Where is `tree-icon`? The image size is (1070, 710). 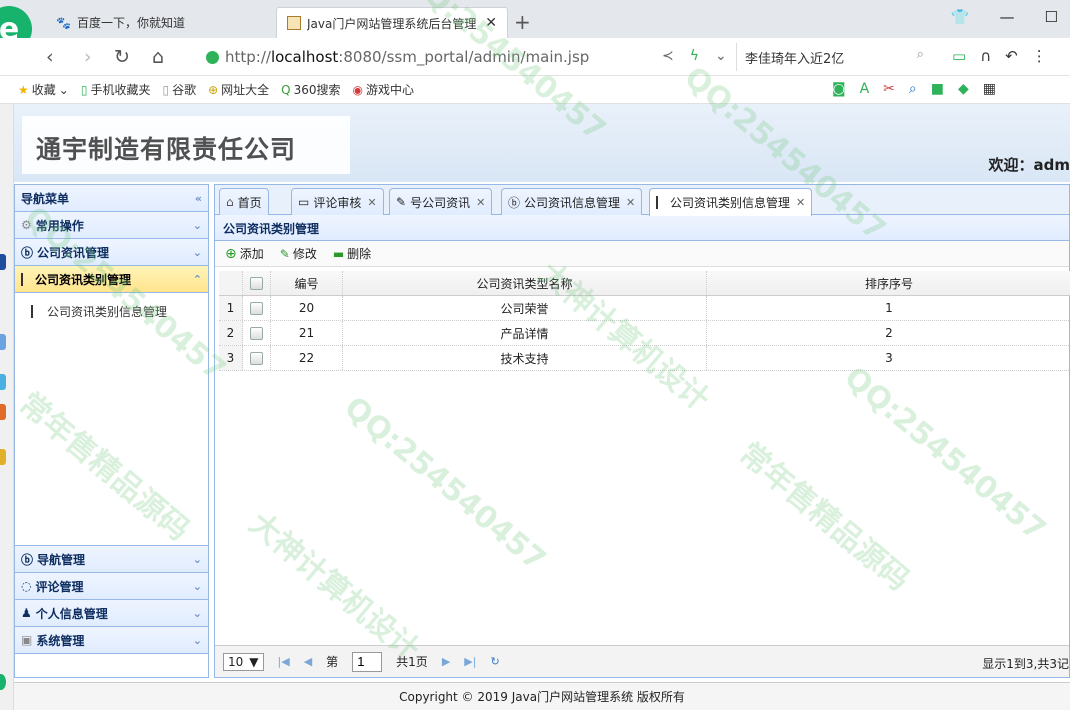
tree-icon is located at coordinates (661, 202).